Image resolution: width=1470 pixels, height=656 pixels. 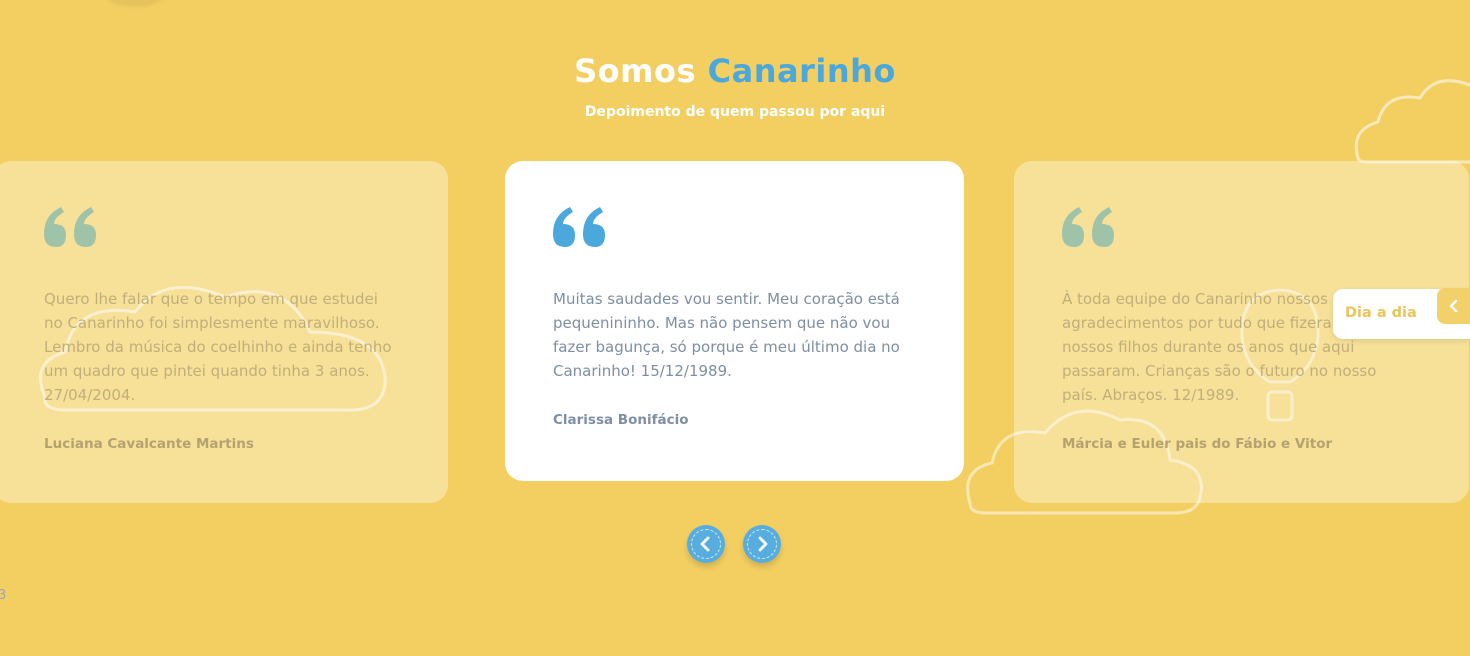 I want to click on carousel-next-button, so click(x=762, y=544).